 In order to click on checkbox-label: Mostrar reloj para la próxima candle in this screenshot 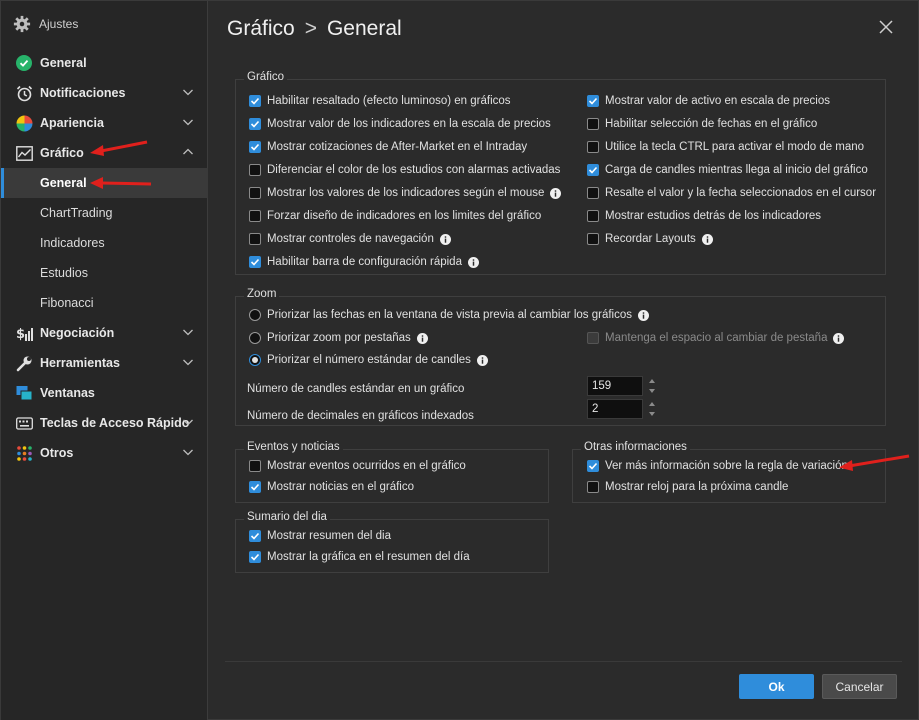, I will do `click(697, 487)`.